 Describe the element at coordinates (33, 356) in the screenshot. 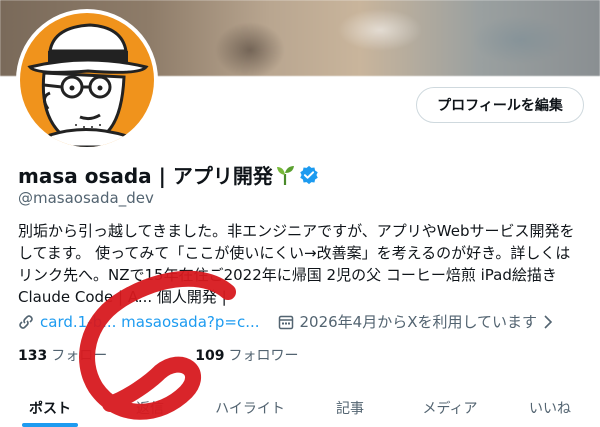

I see `following-count: 133` at that location.